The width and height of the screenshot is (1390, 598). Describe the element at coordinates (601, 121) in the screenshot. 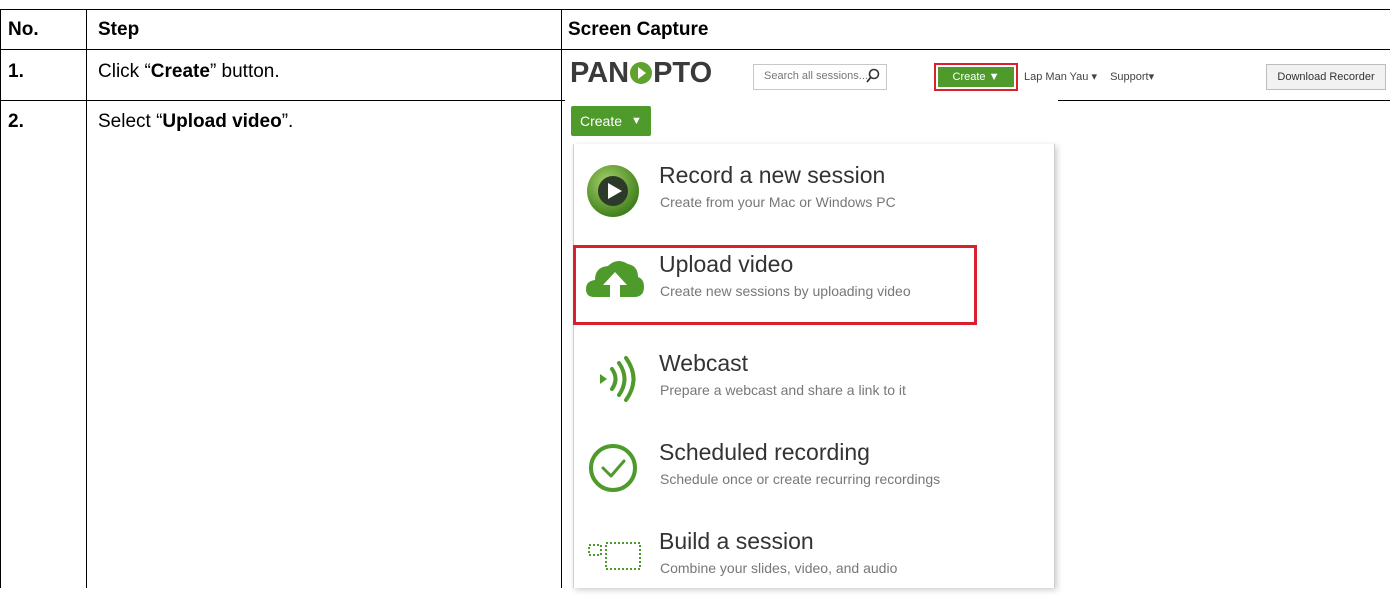

I see `create-dropdown-label: Create` at that location.